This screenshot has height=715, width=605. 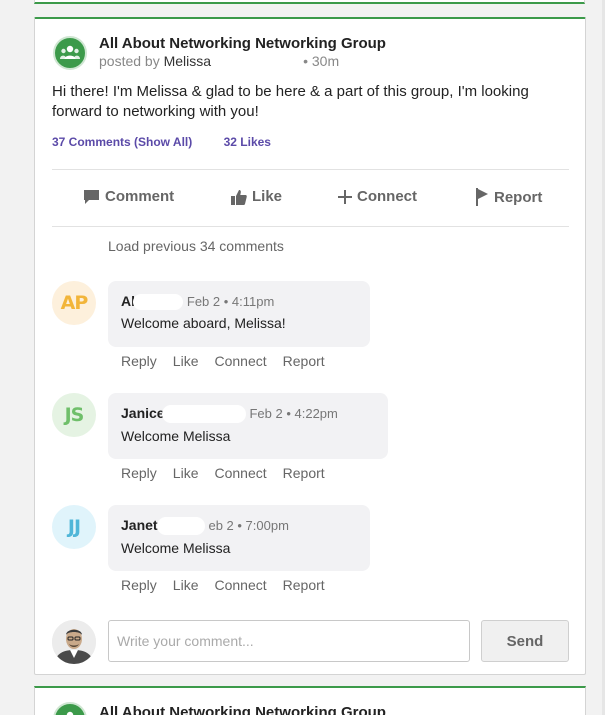 What do you see at coordinates (239, 538) in the screenshot?
I see `comment-bubble: Janet eb 2 • 7:00pm Welcome Melissa` at bounding box center [239, 538].